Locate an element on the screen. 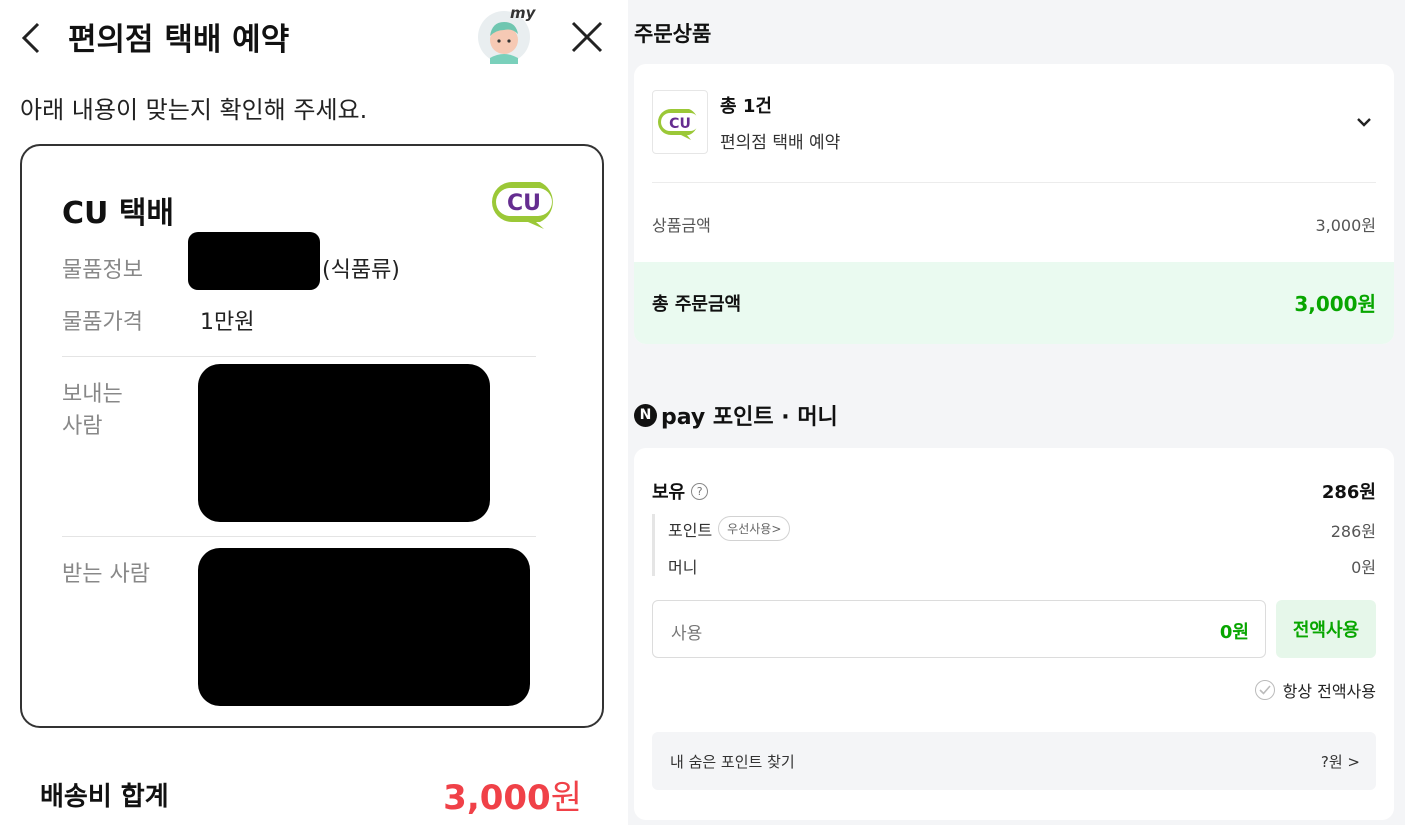  item-info-label: 물품정보 is located at coordinates (102, 270).